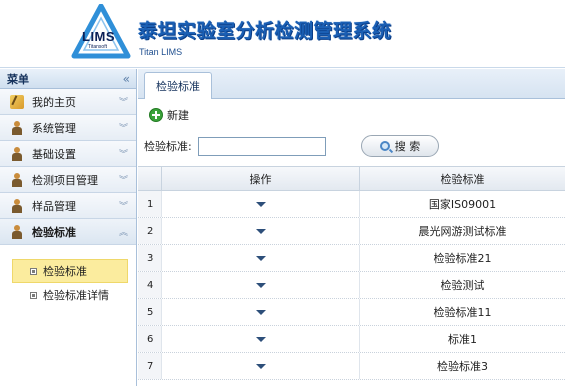  Describe the element at coordinates (462, 285) in the screenshot. I see `standard-cell: 检验测试` at that location.